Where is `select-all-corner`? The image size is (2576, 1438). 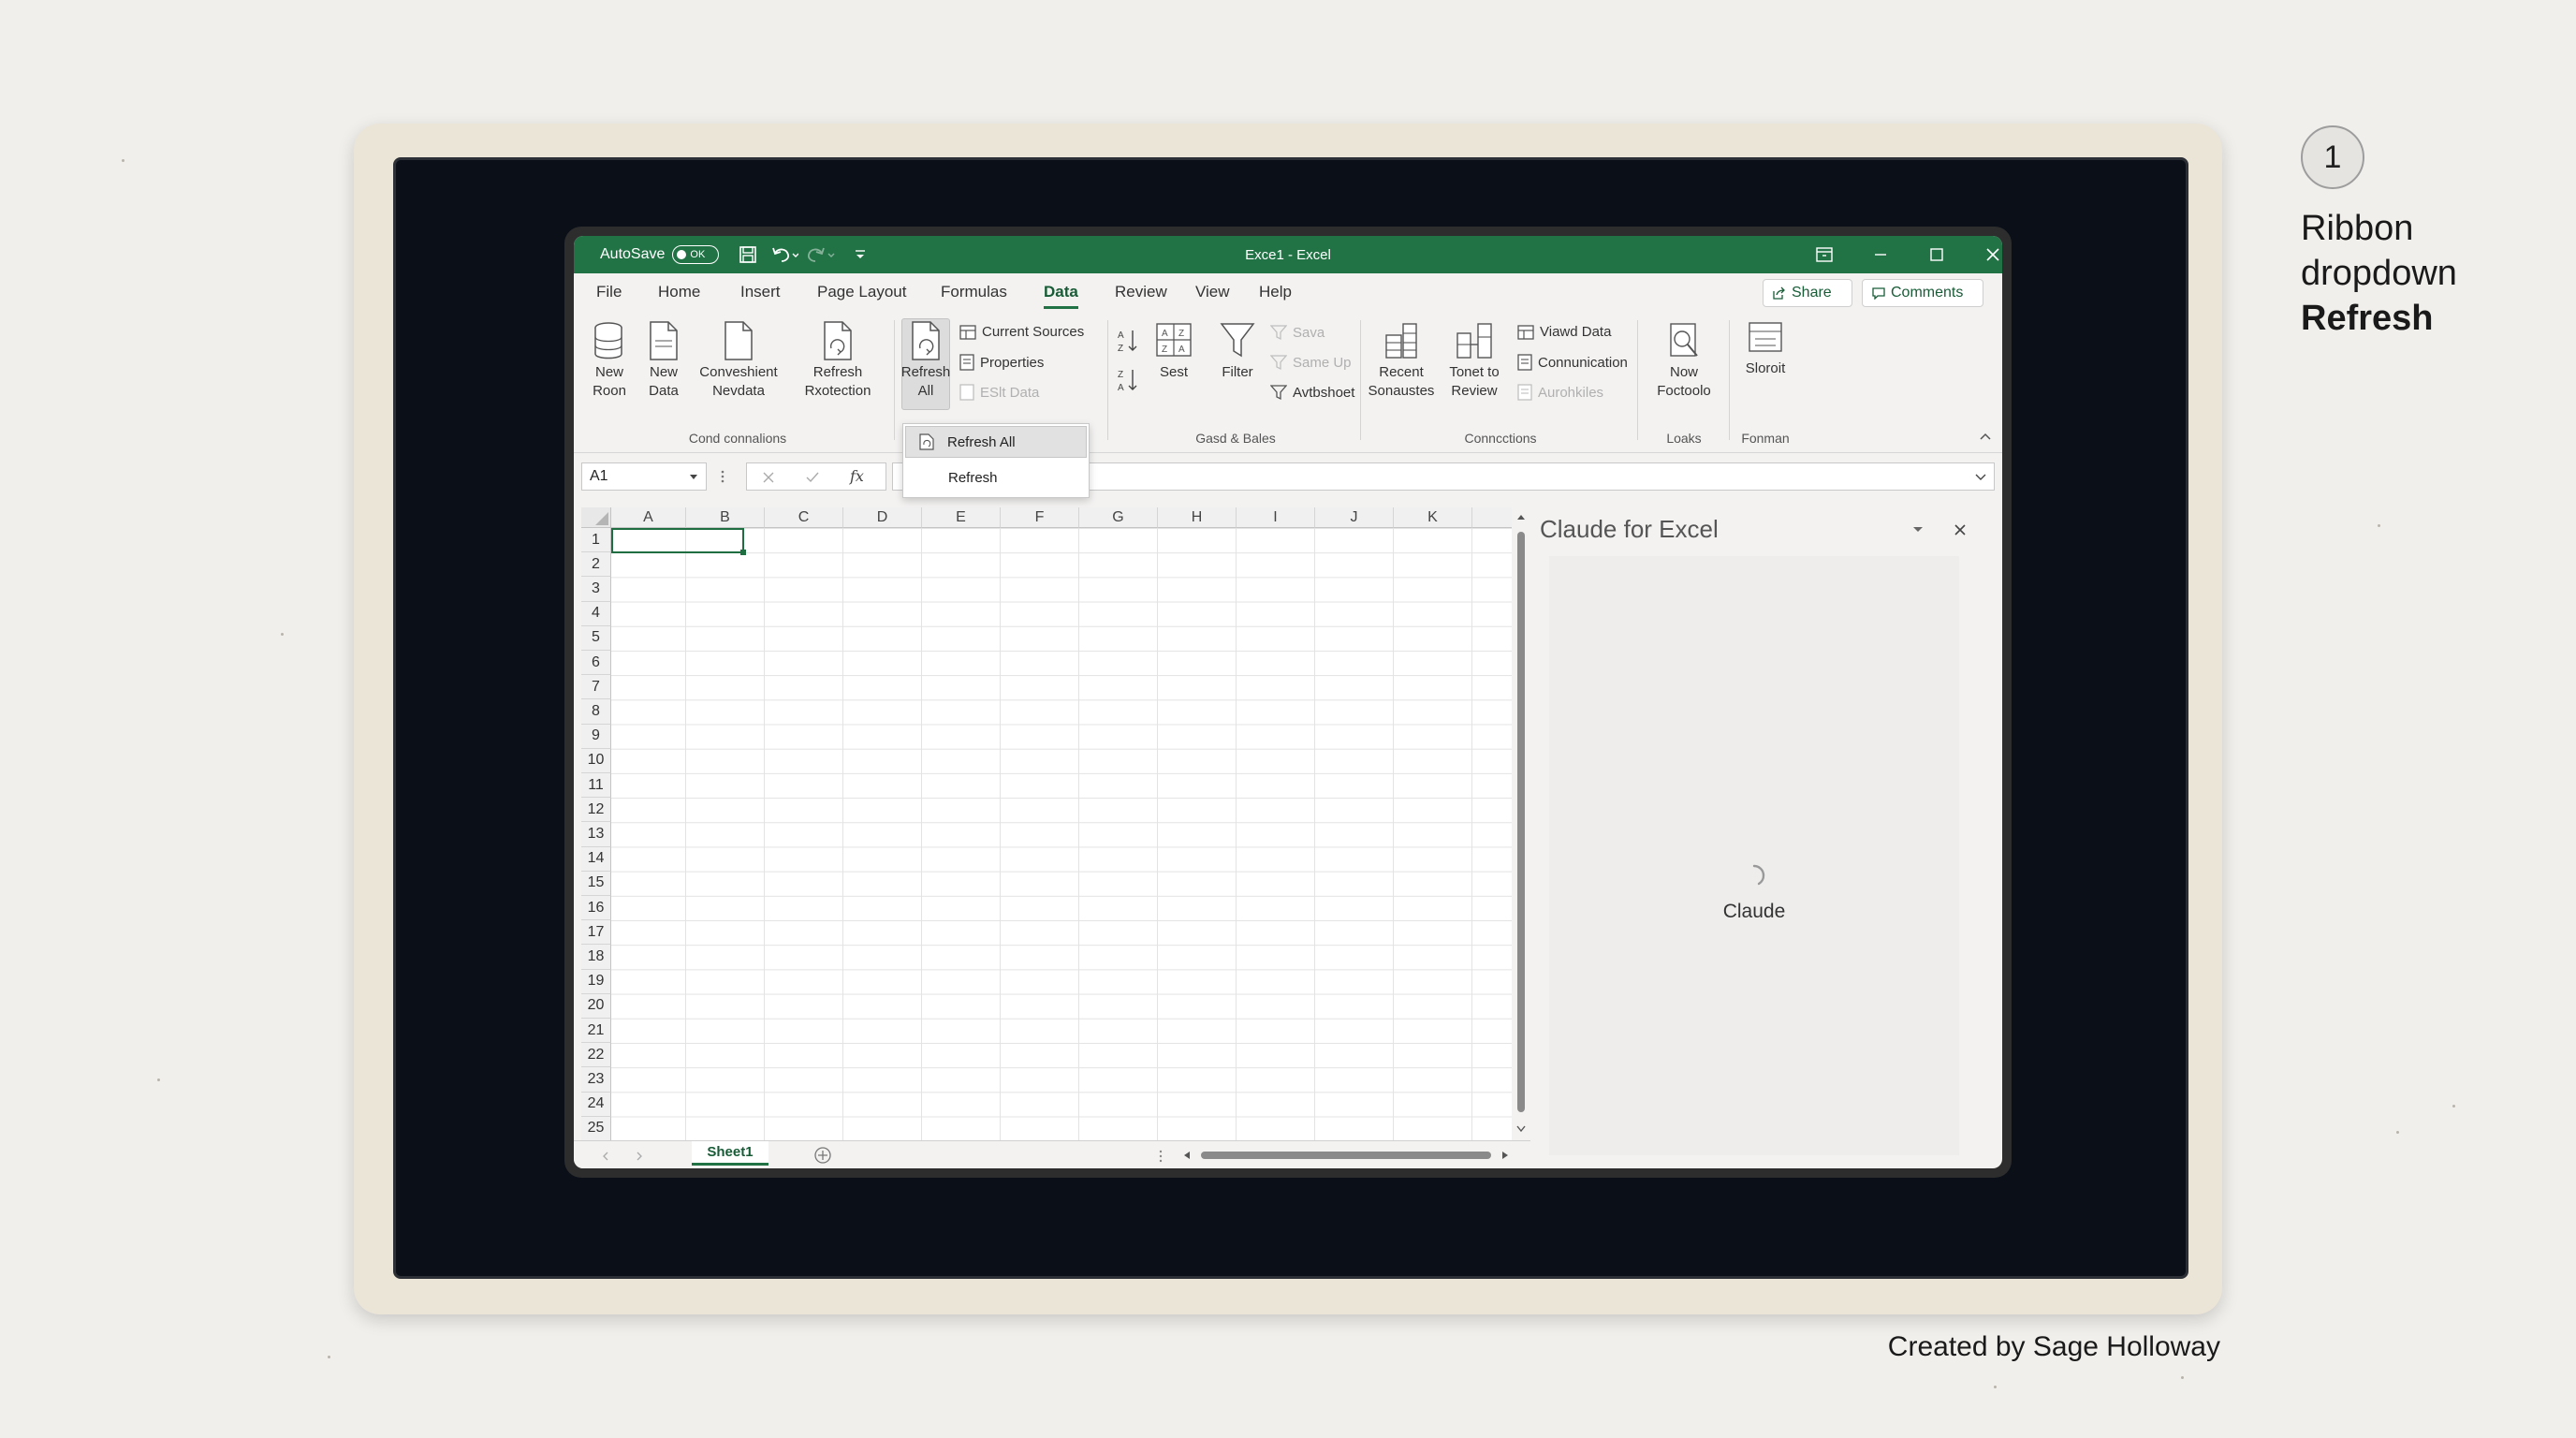 select-all-corner is located at coordinates (596, 517).